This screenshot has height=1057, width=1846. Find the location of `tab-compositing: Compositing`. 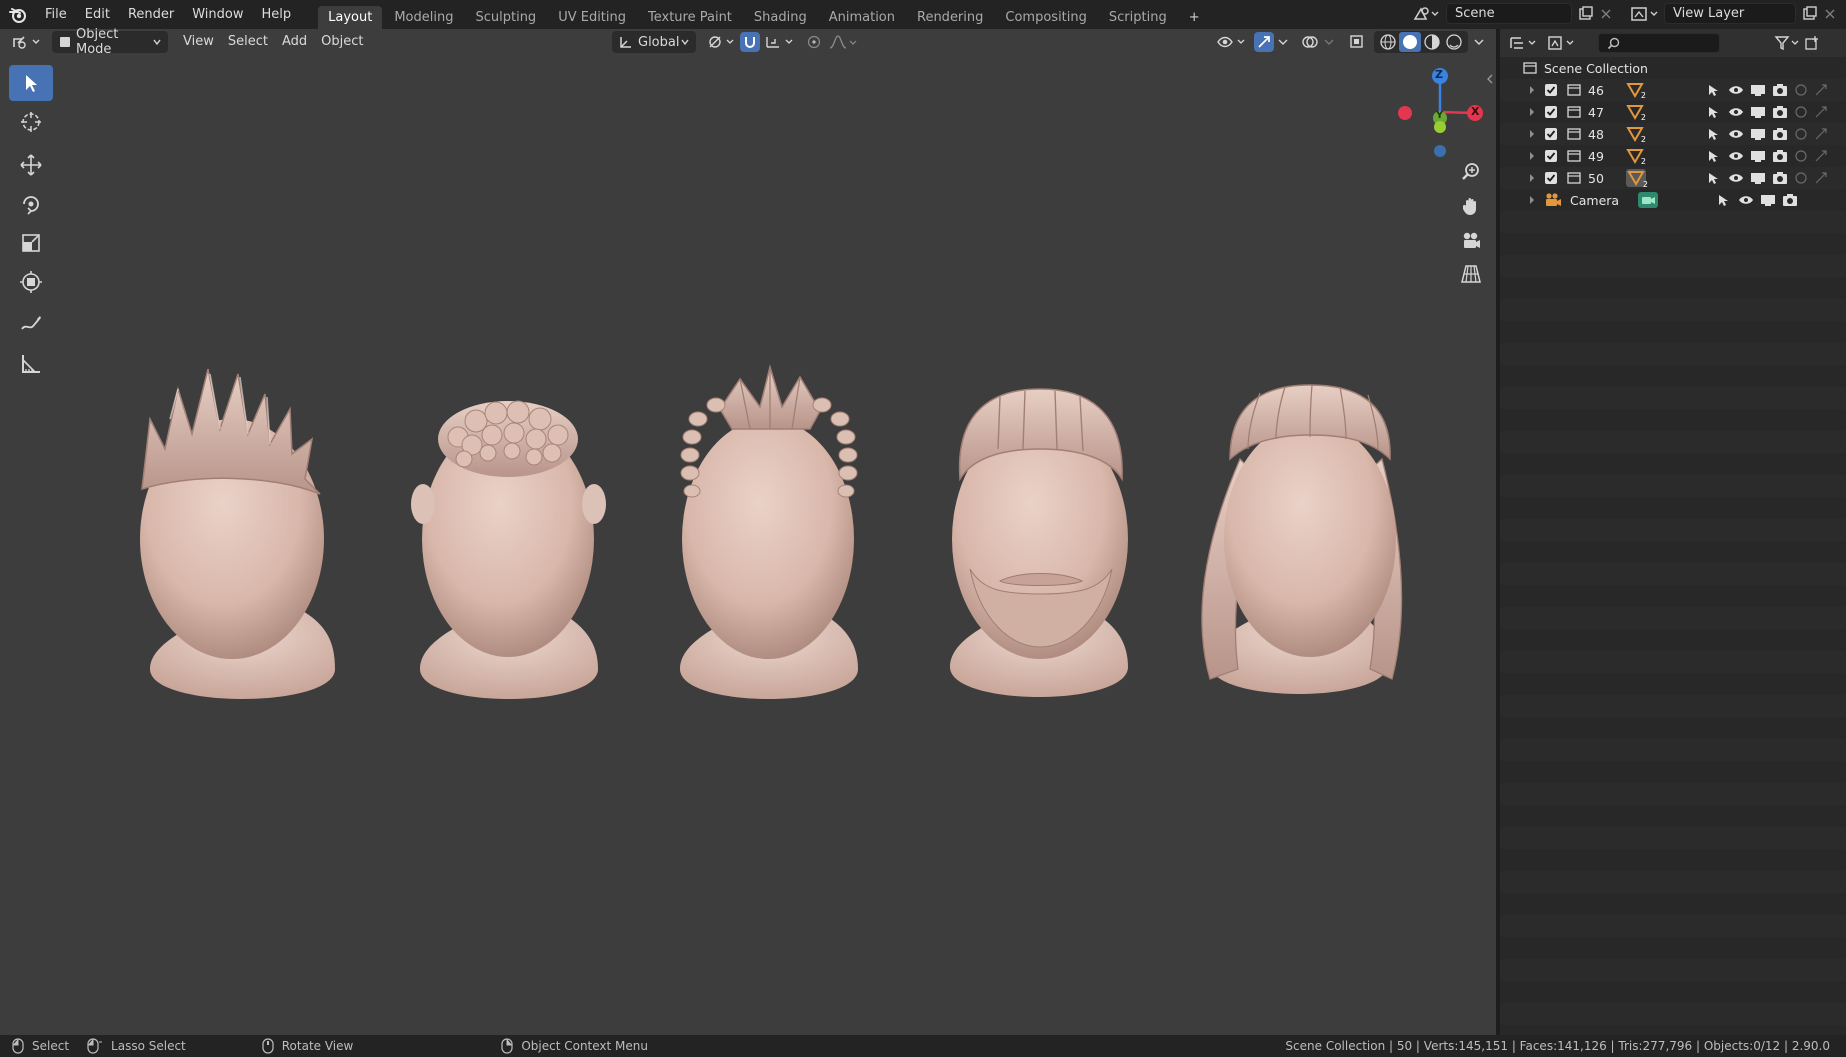

tab-compositing: Compositing is located at coordinates (1046, 17).